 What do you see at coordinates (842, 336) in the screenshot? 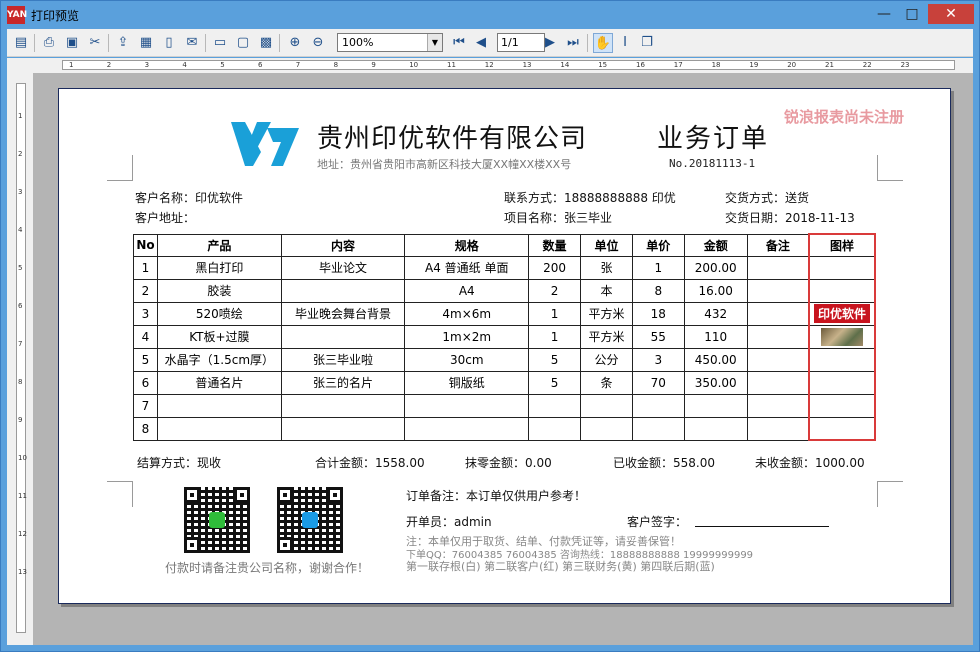
I see `sample-thumbnail` at bounding box center [842, 336].